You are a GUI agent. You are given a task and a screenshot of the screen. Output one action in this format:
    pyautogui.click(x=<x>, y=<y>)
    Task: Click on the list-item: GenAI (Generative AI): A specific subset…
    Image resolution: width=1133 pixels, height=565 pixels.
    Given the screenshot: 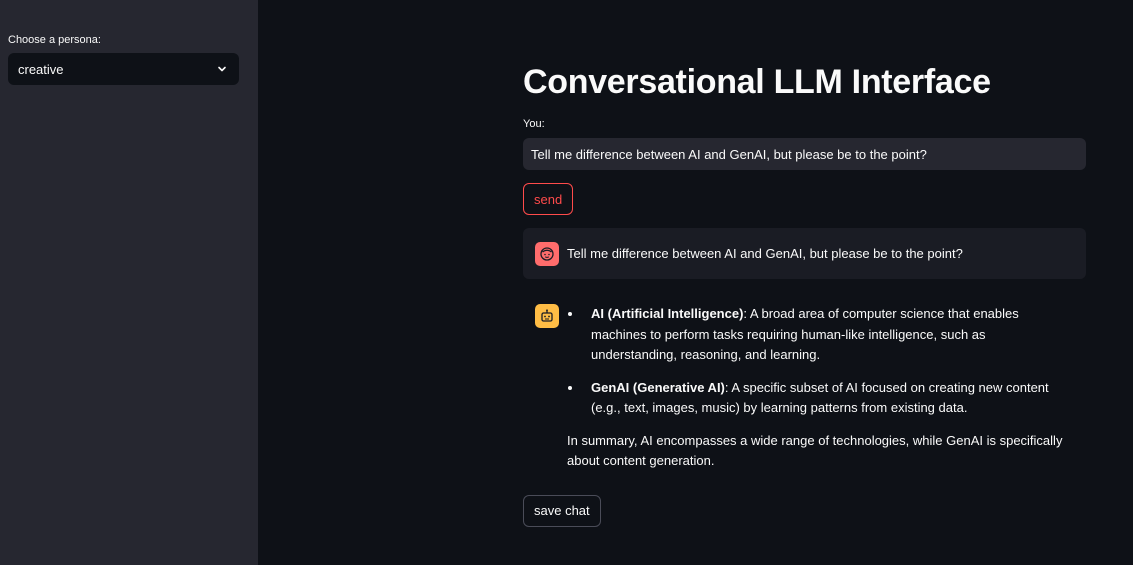 What is the action you would take?
    pyautogui.click(x=820, y=398)
    